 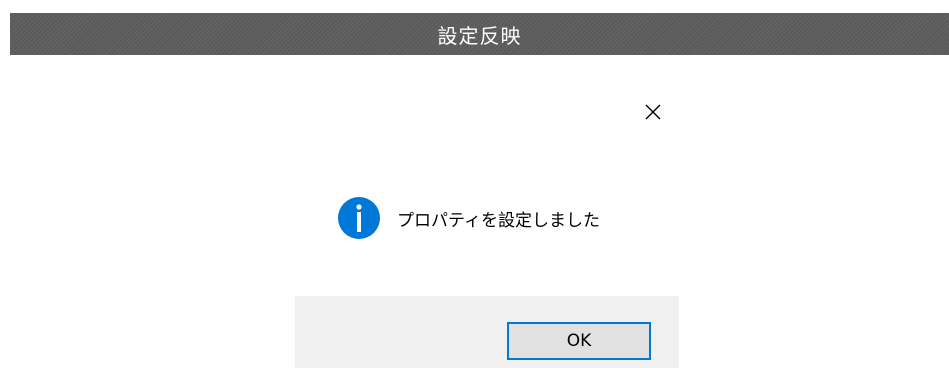 I want to click on title-bar: 設定反映, so click(x=479, y=34).